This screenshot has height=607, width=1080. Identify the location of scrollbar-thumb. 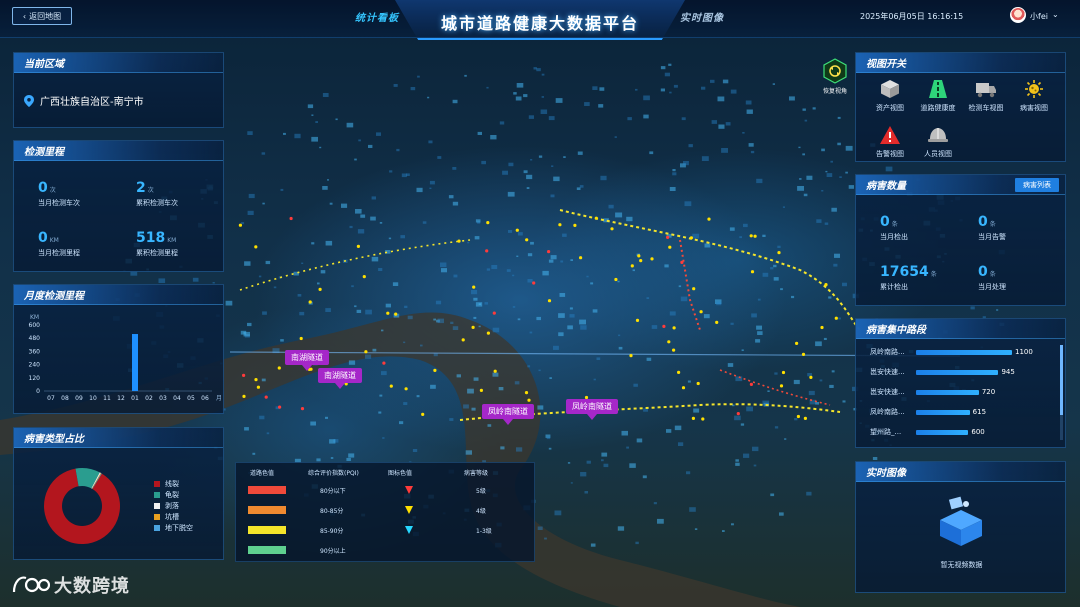
(1061, 380).